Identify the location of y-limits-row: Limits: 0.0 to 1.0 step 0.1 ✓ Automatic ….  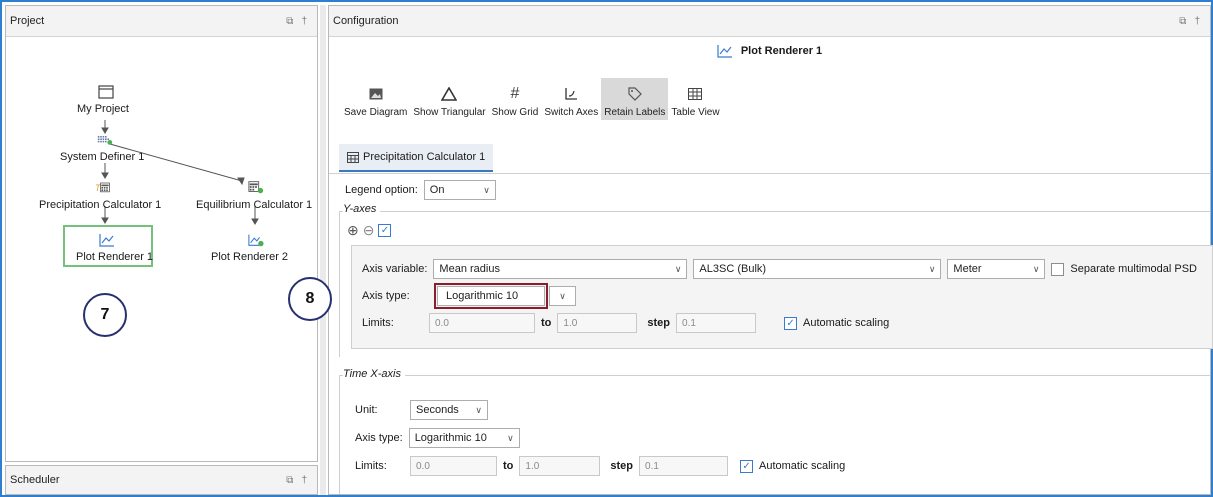
(625, 323).